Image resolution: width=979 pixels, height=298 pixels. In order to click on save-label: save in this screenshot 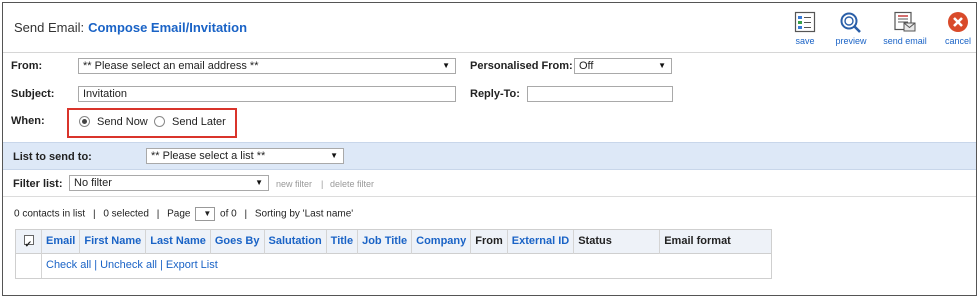, I will do `click(805, 41)`.